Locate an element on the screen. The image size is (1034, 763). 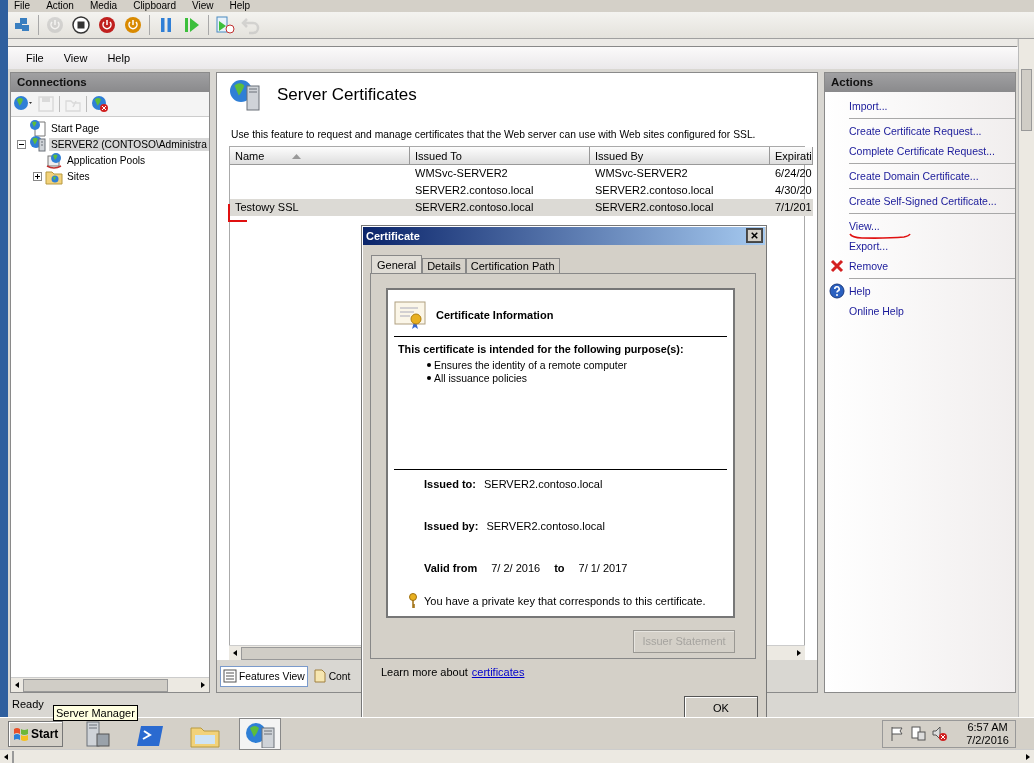
list-item: All issuance policies is located at coordinates (480, 378).